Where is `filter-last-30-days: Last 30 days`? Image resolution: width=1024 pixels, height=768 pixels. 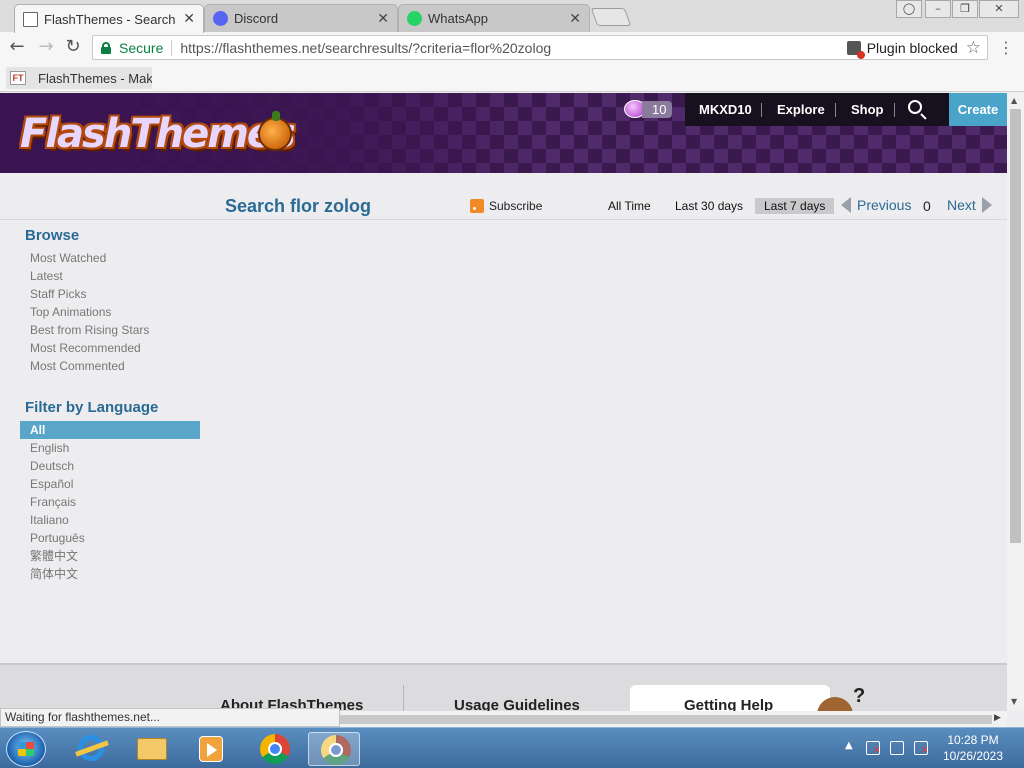 filter-last-30-days: Last 30 days is located at coordinates (709, 206).